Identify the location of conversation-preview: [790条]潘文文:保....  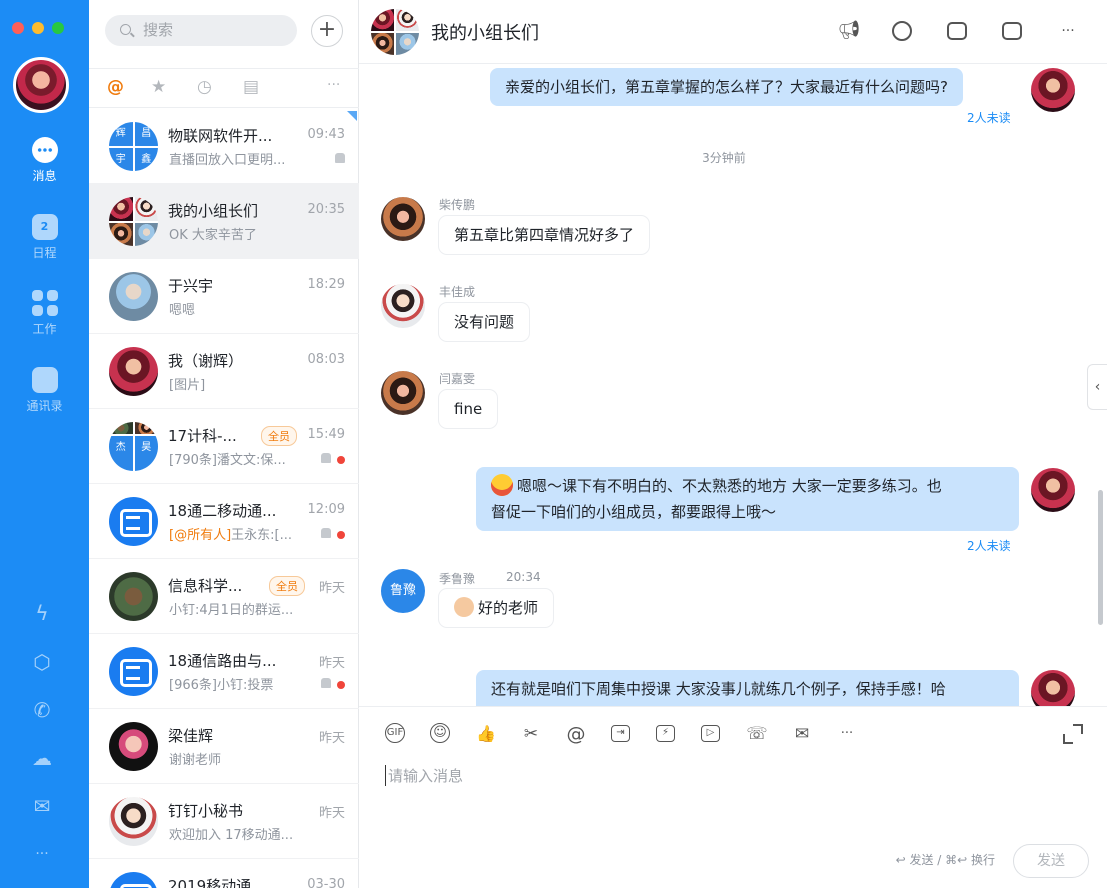
(227, 460).